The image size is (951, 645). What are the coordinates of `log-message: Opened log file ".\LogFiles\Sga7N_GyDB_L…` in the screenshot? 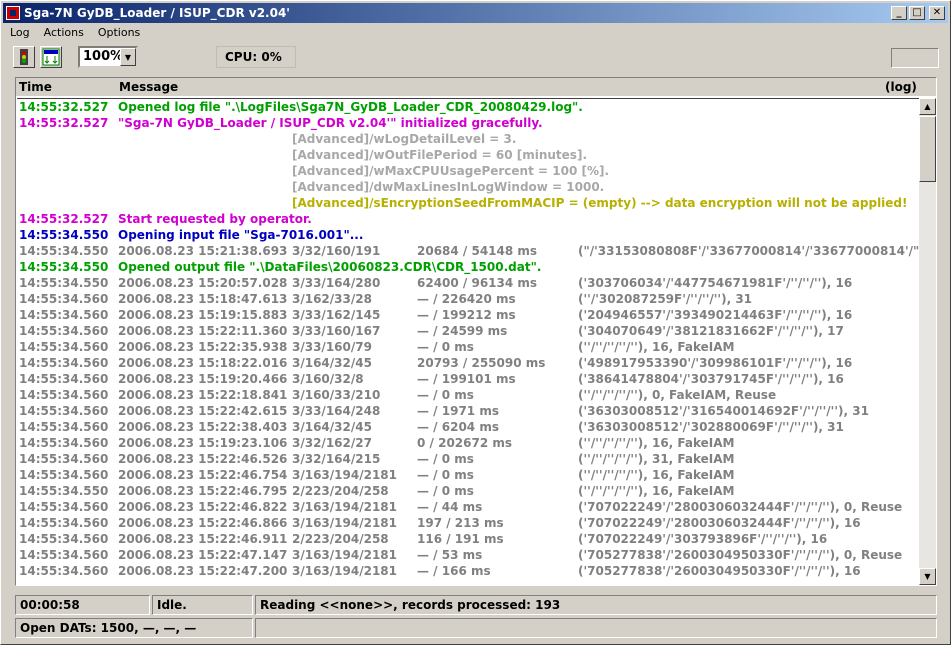 It's located at (350, 107).